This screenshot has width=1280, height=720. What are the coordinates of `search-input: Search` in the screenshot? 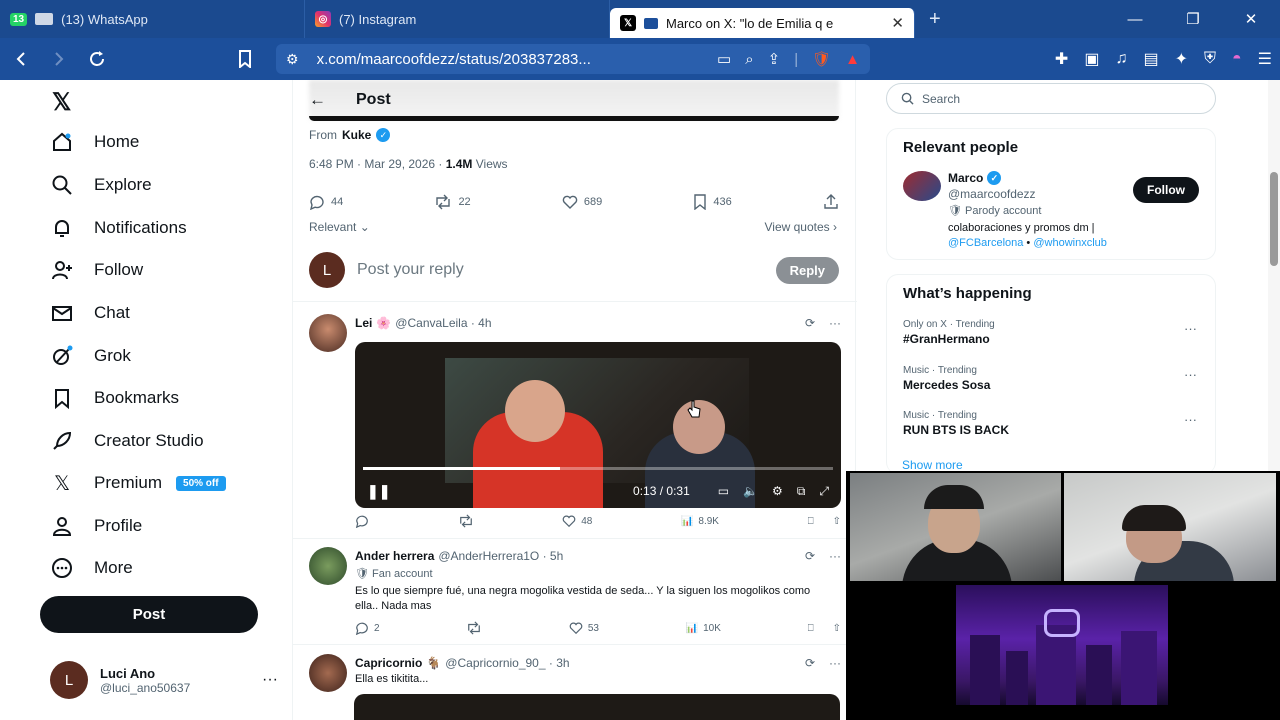 It's located at (1051, 98).